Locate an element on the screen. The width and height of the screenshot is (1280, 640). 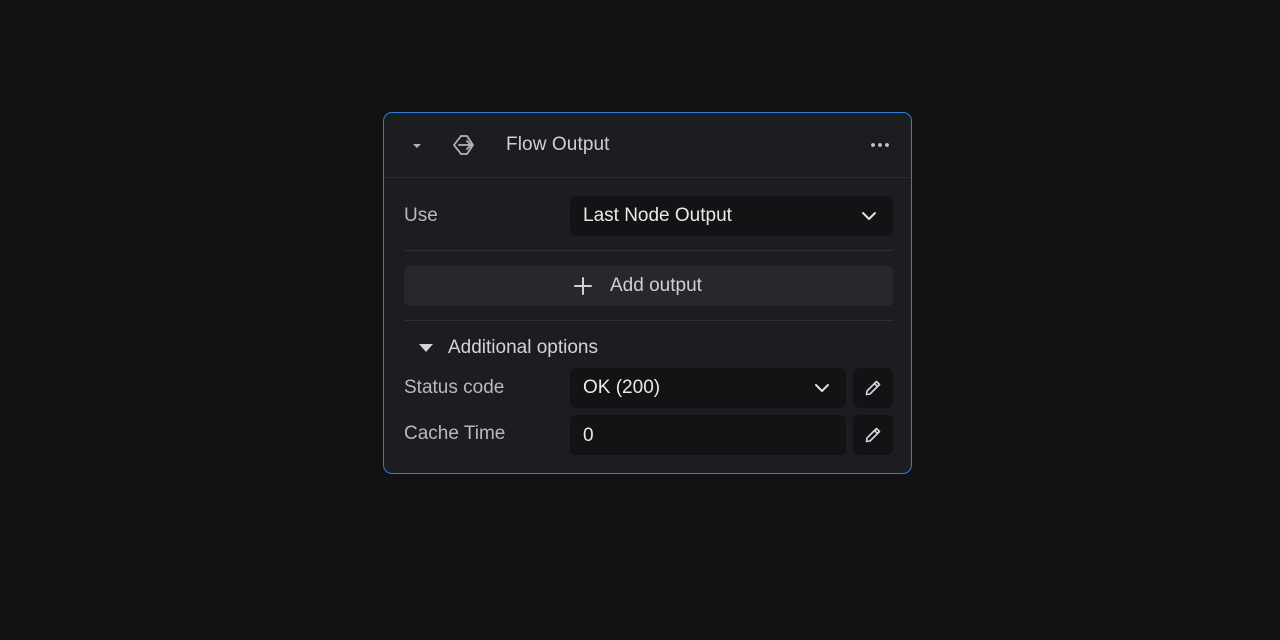
node-title: Flow Output is located at coordinates (558, 144).